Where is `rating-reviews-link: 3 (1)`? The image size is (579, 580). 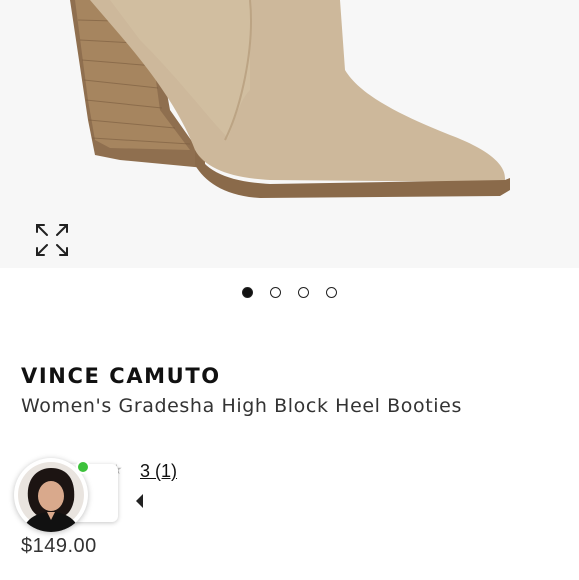
rating-reviews-link: 3 (1) is located at coordinates (158, 471).